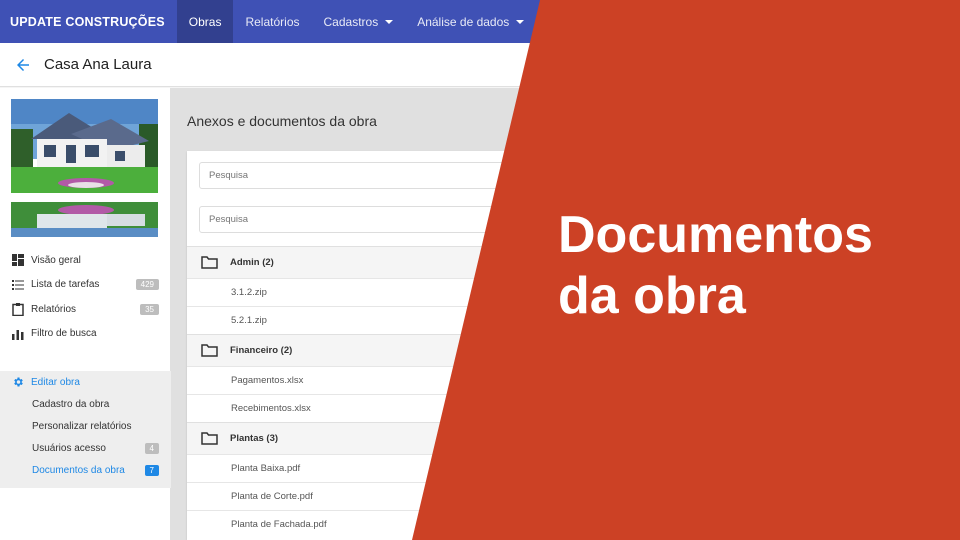  Describe the element at coordinates (85, 309) in the screenshot. I see `sidebar-item-relatorios: Relatórios 35` at that location.